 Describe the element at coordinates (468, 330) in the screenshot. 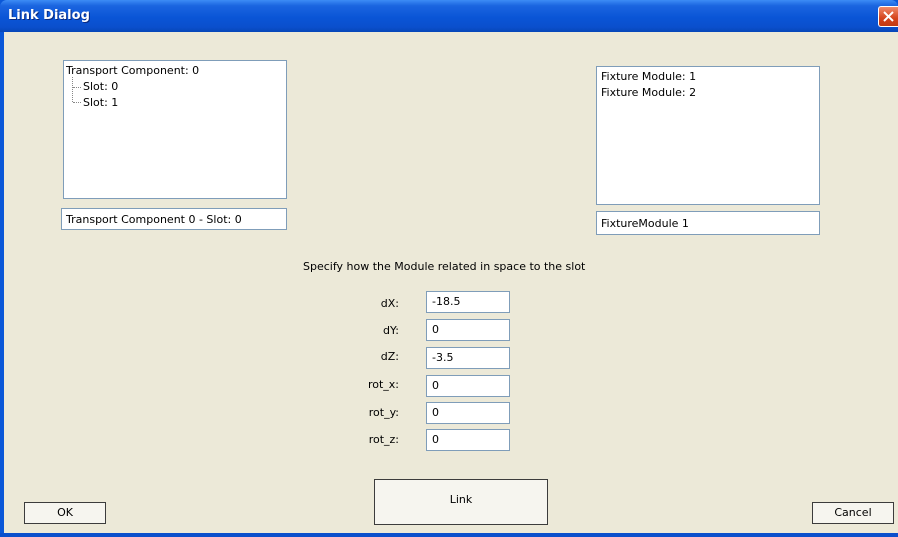

I see `dy-input: 0` at that location.